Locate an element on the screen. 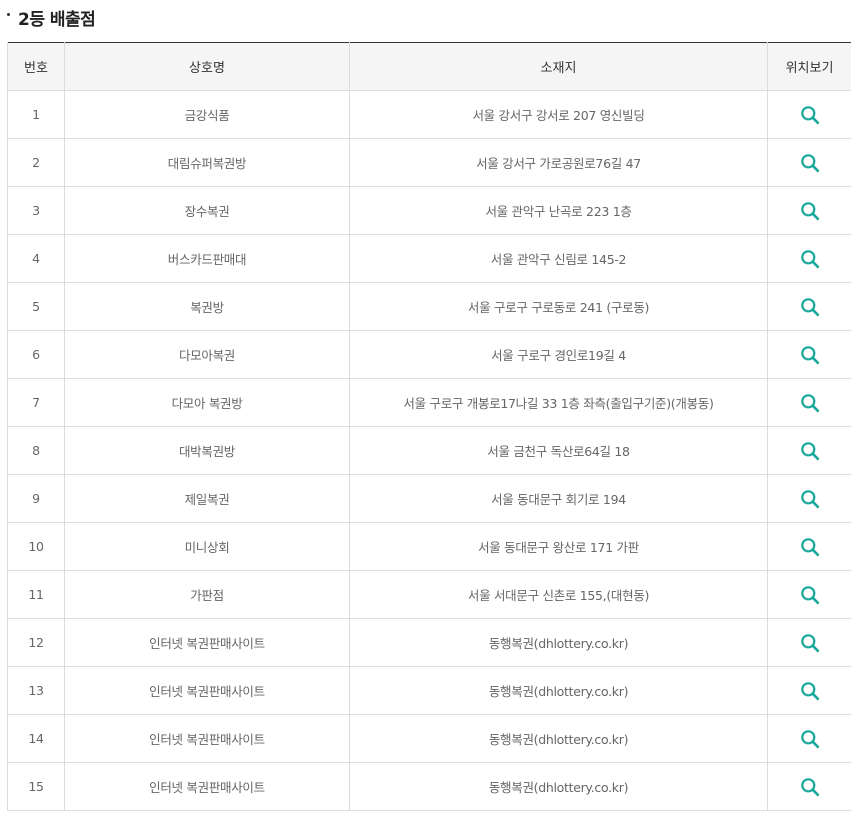 The width and height of the screenshot is (851, 815). table-row: 9 제일복권 서울 동대문구 회기로 194 is located at coordinates (429, 498).